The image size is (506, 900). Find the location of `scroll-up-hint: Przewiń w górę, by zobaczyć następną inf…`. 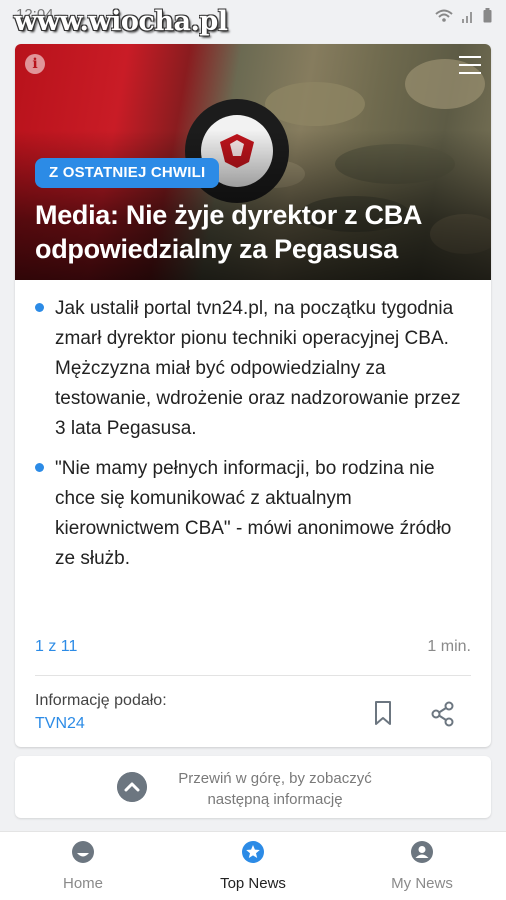

scroll-up-hint: Przewiń w górę, by zobaczyć następną inf… is located at coordinates (253, 787).